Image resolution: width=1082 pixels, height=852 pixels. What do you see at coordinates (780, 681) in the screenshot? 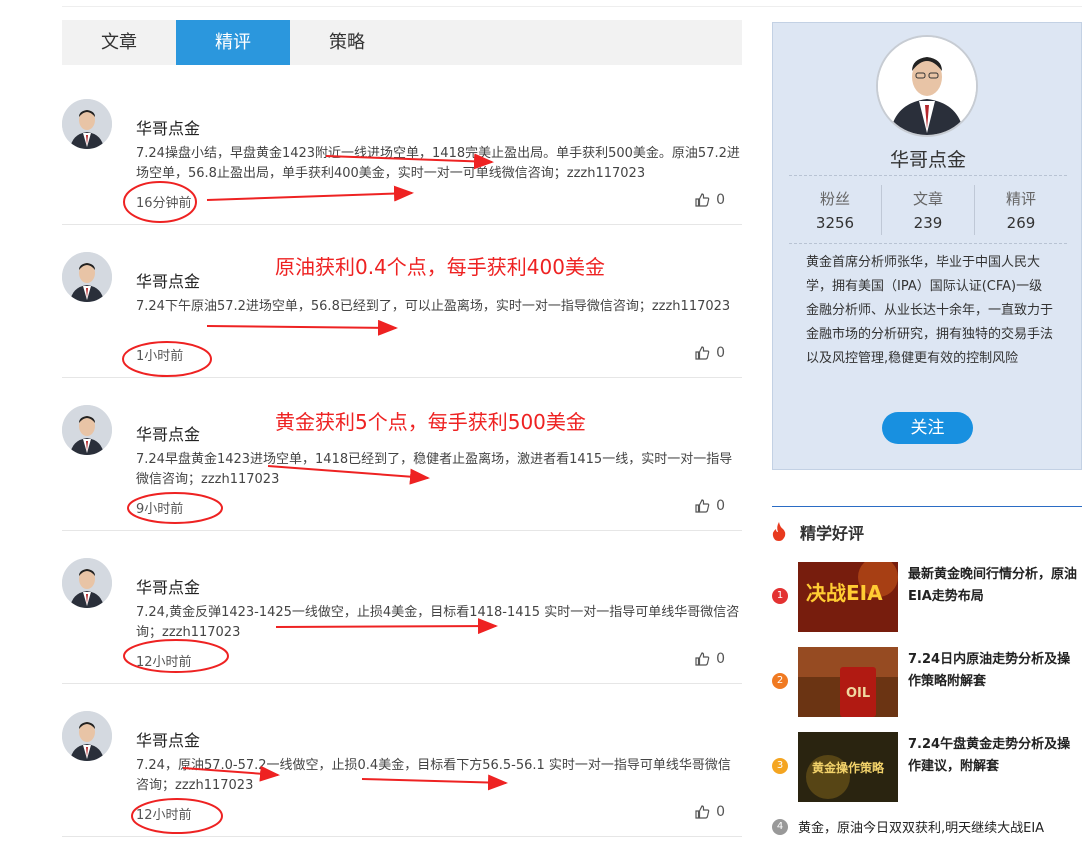
I see `rank-badge: 2` at bounding box center [780, 681].